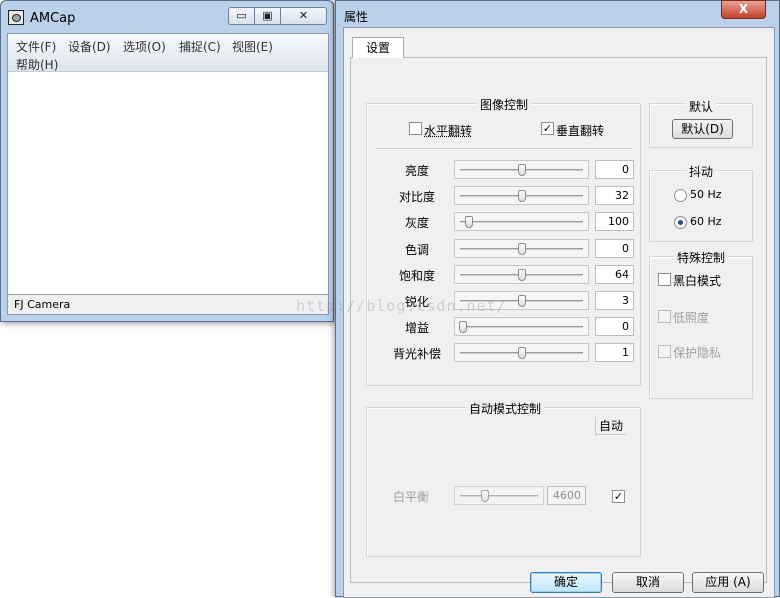 The image size is (780, 598). What do you see at coordinates (701, 257) in the screenshot?
I see `special-control-title: 特殊控制` at bounding box center [701, 257].